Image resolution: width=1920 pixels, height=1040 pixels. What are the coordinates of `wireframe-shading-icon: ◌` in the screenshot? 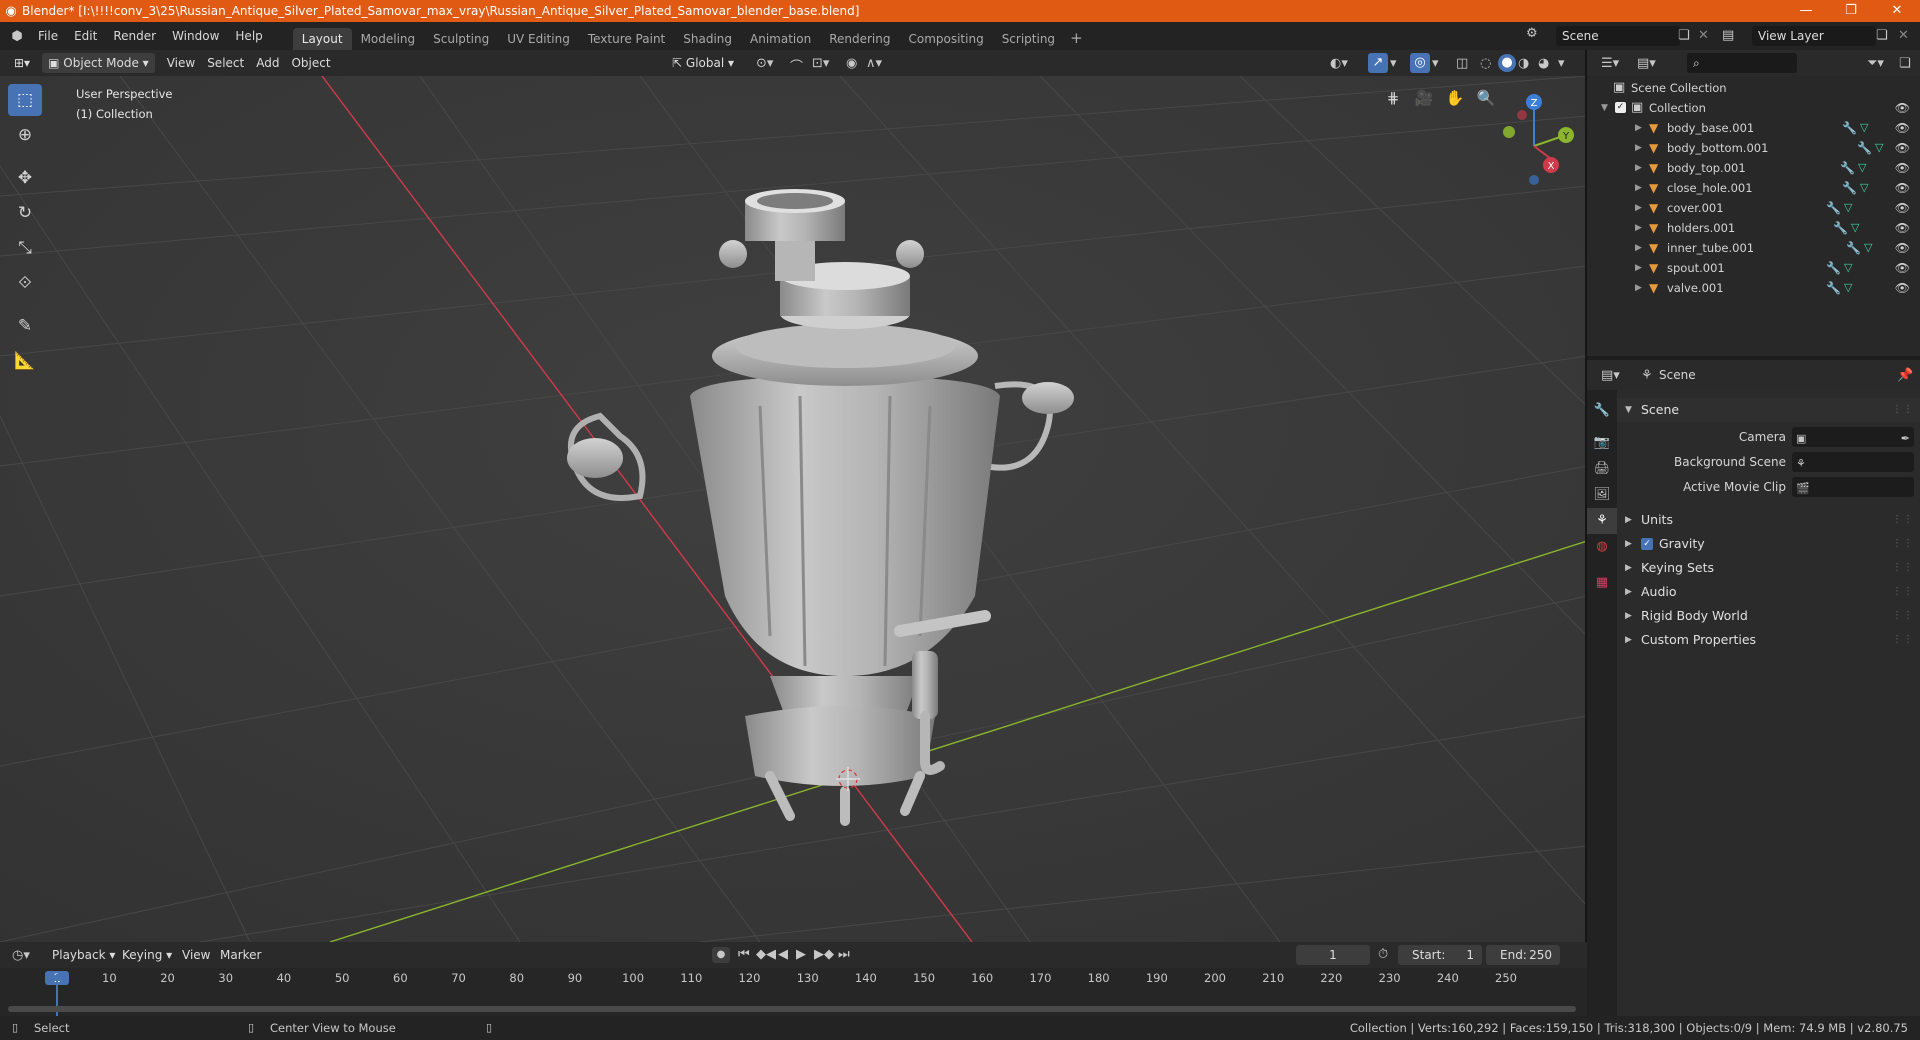 It's located at (1485, 63).